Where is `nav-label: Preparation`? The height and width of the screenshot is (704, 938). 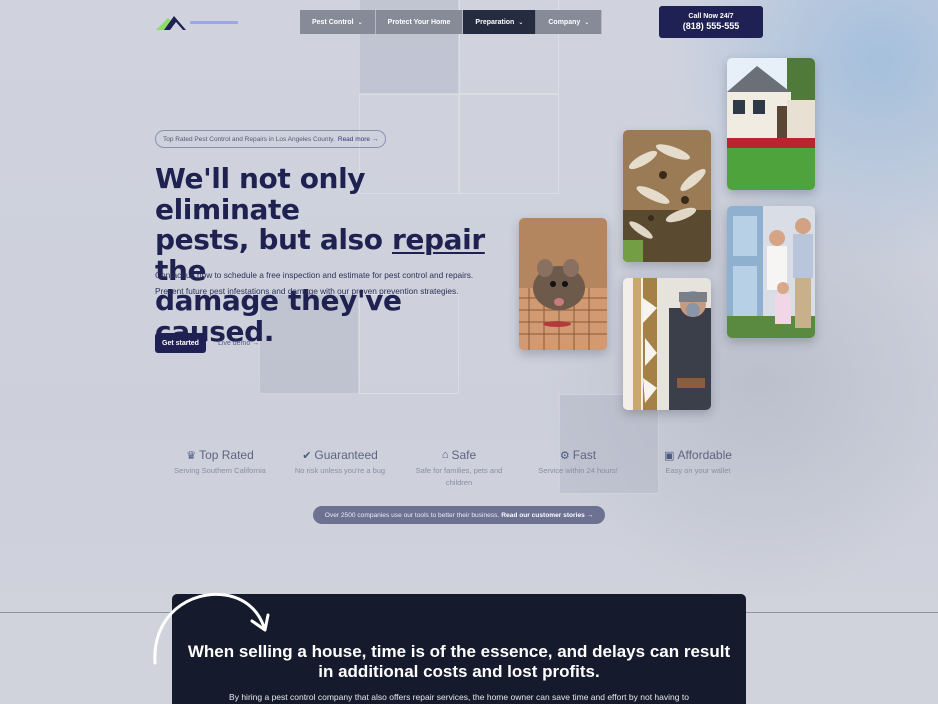
nav-label: Preparation is located at coordinates (495, 22).